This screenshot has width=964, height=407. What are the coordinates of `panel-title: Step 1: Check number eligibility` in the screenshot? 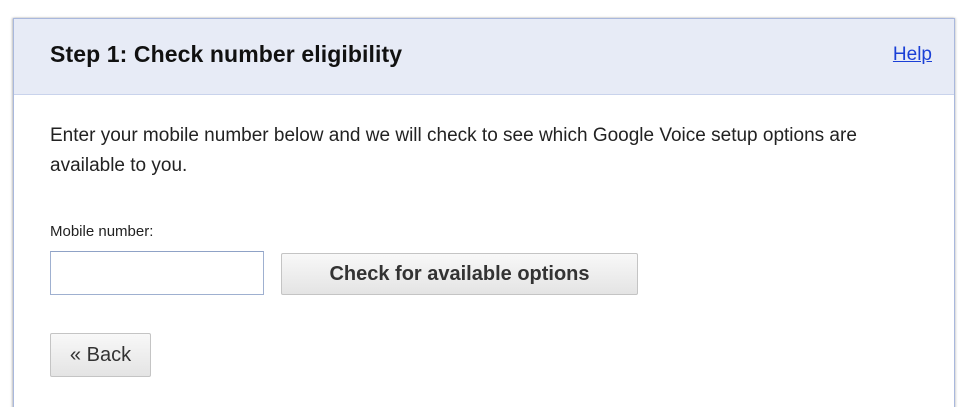 It's located at (226, 54).